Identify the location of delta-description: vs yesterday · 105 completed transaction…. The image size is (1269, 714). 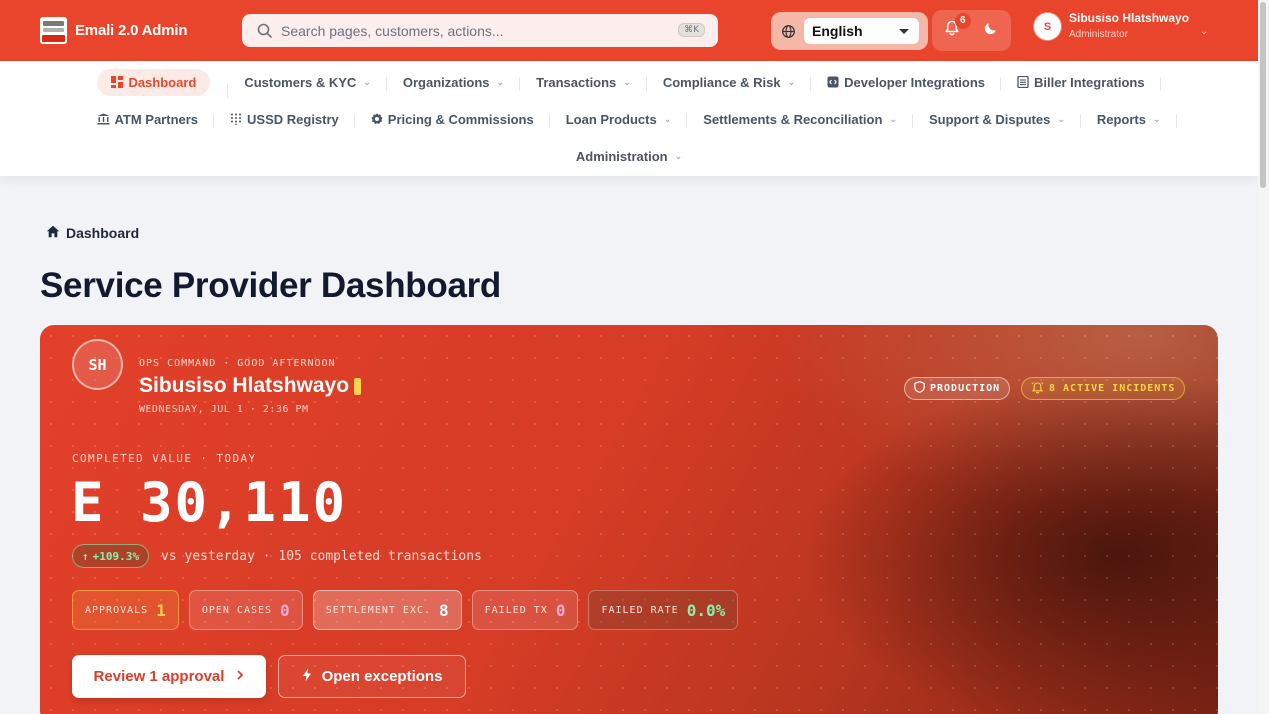
(321, 556).